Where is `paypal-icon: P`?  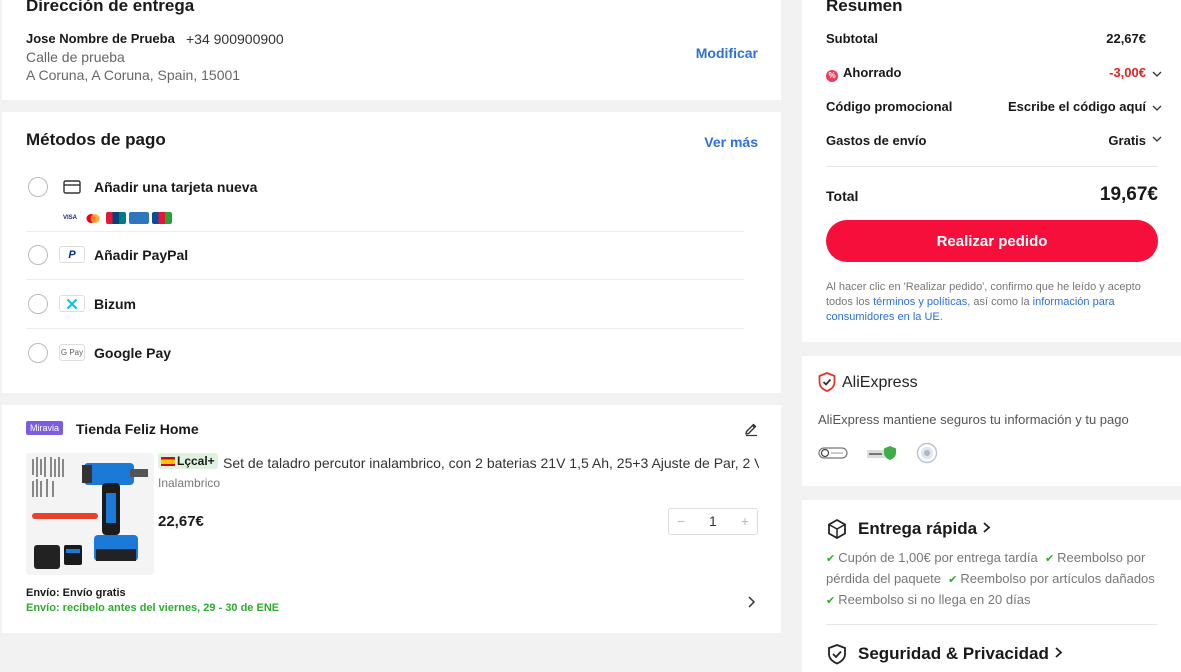 paypal-icon: P is located at coordinates (72, 254).